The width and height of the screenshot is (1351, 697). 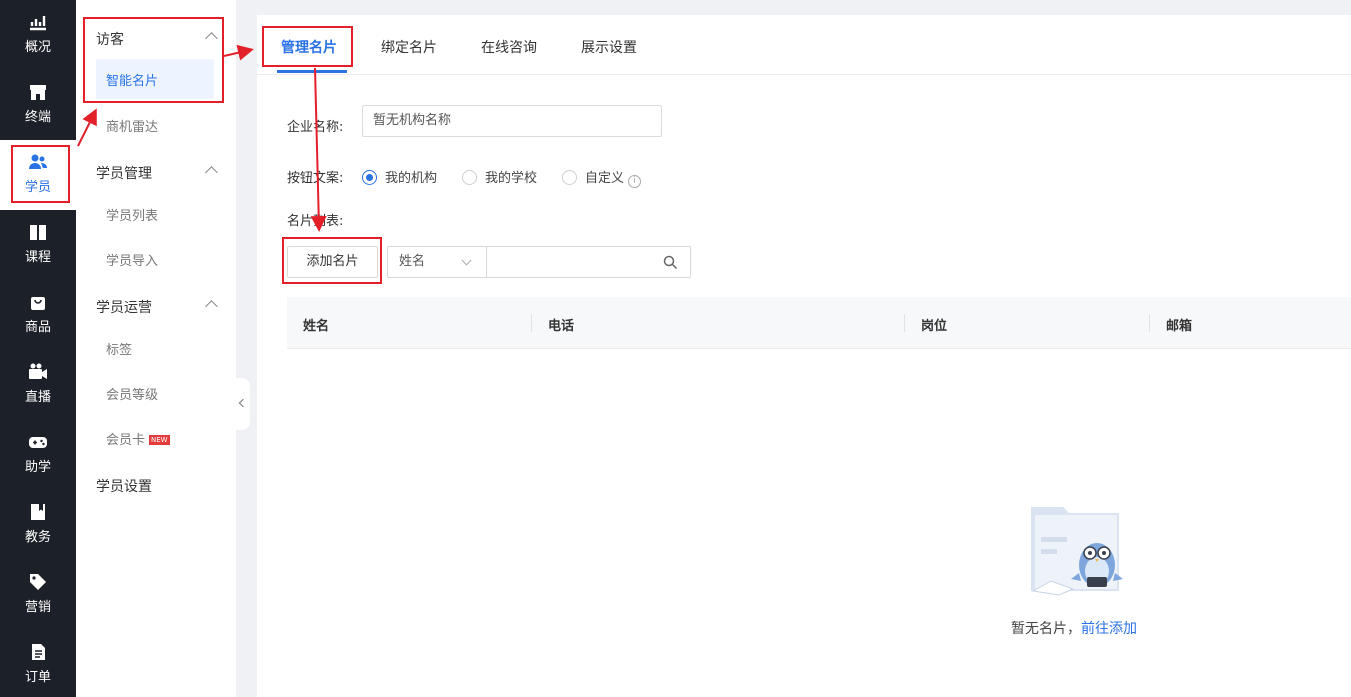 What do you see at coordinates (38, 652) in the screenshot?
I see `document-icon` at bounding box center [38, 652].